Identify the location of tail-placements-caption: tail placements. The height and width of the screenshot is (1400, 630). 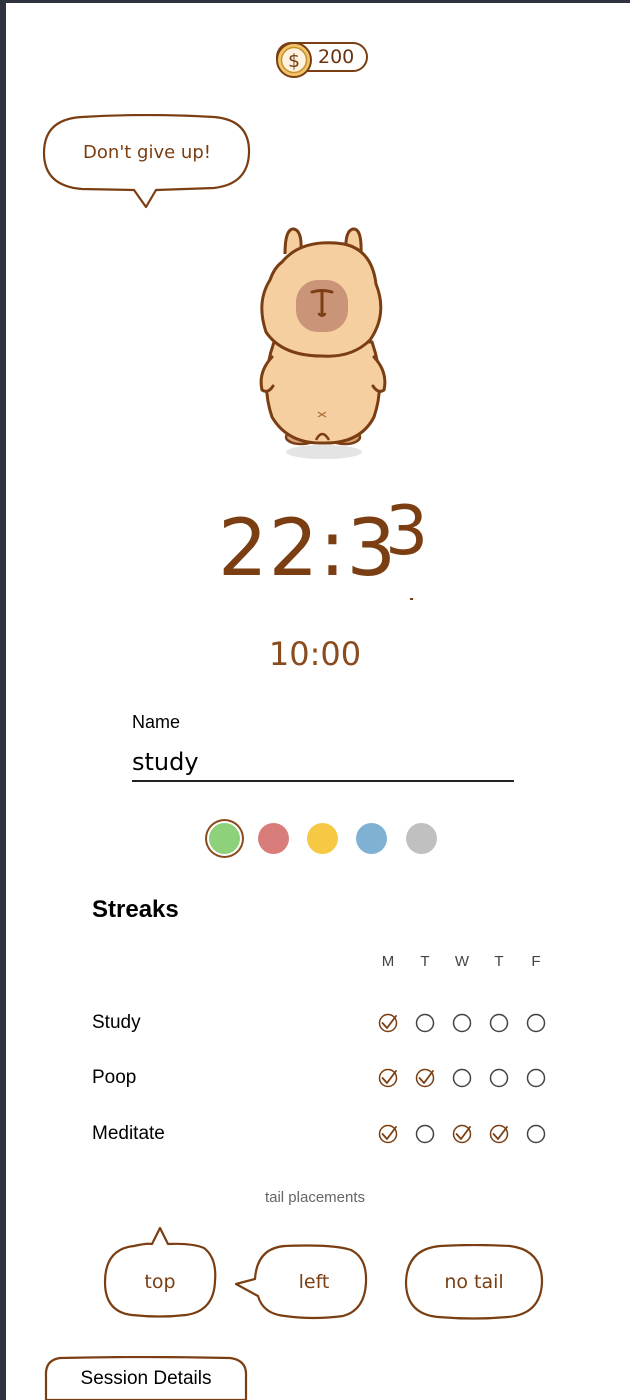
(315, 1197).